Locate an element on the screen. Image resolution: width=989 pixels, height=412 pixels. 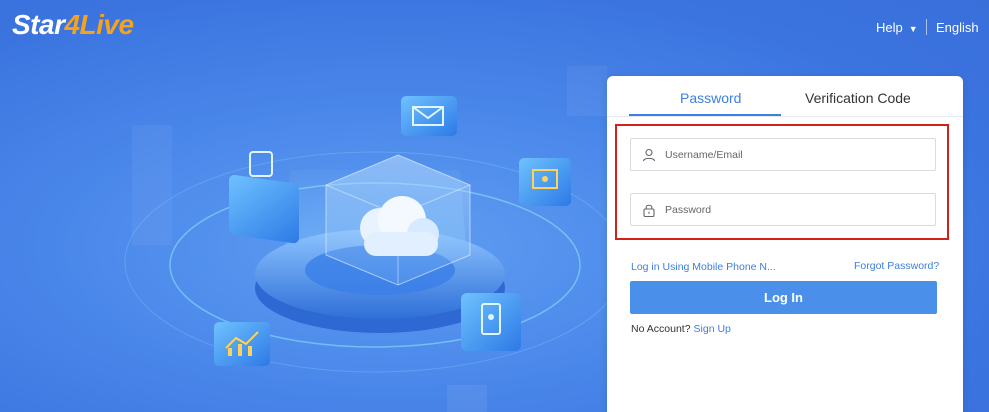
sign-up-link: Sign Up is located at coordinates (712, 329).